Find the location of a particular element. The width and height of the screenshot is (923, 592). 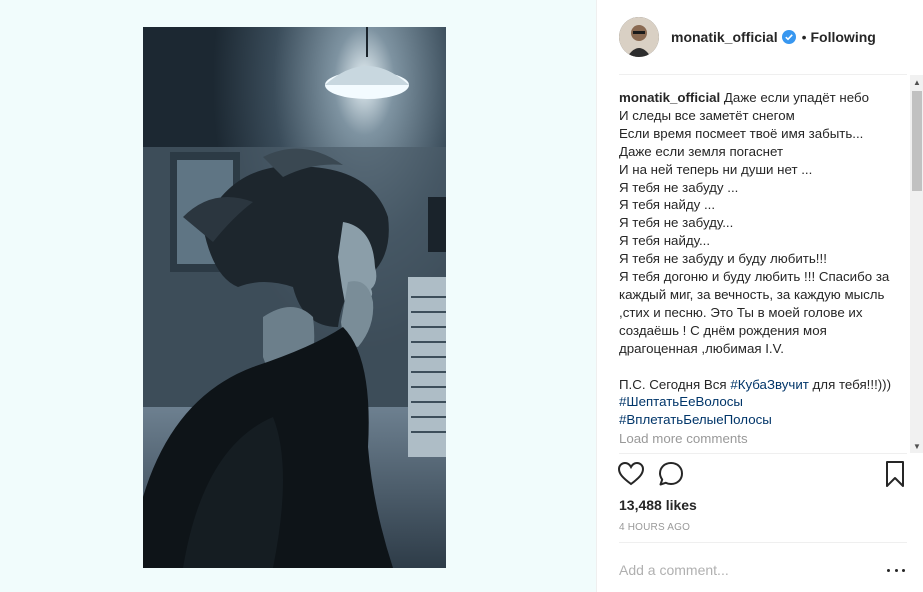

following-button: Following is located at coordinates (843, 37).